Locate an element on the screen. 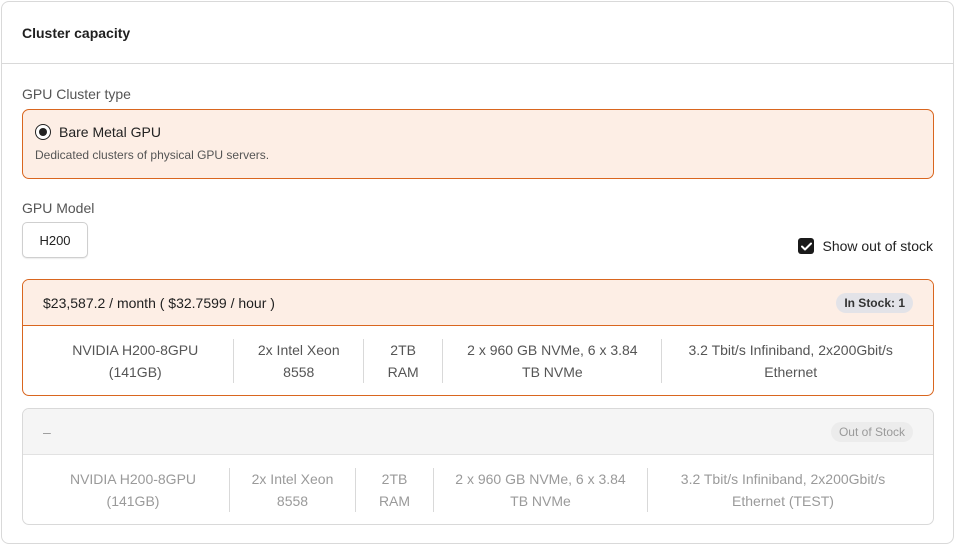 The image size is (955, 545). stock-badge: In Stock: 1 is located at coordinates (874, 302).